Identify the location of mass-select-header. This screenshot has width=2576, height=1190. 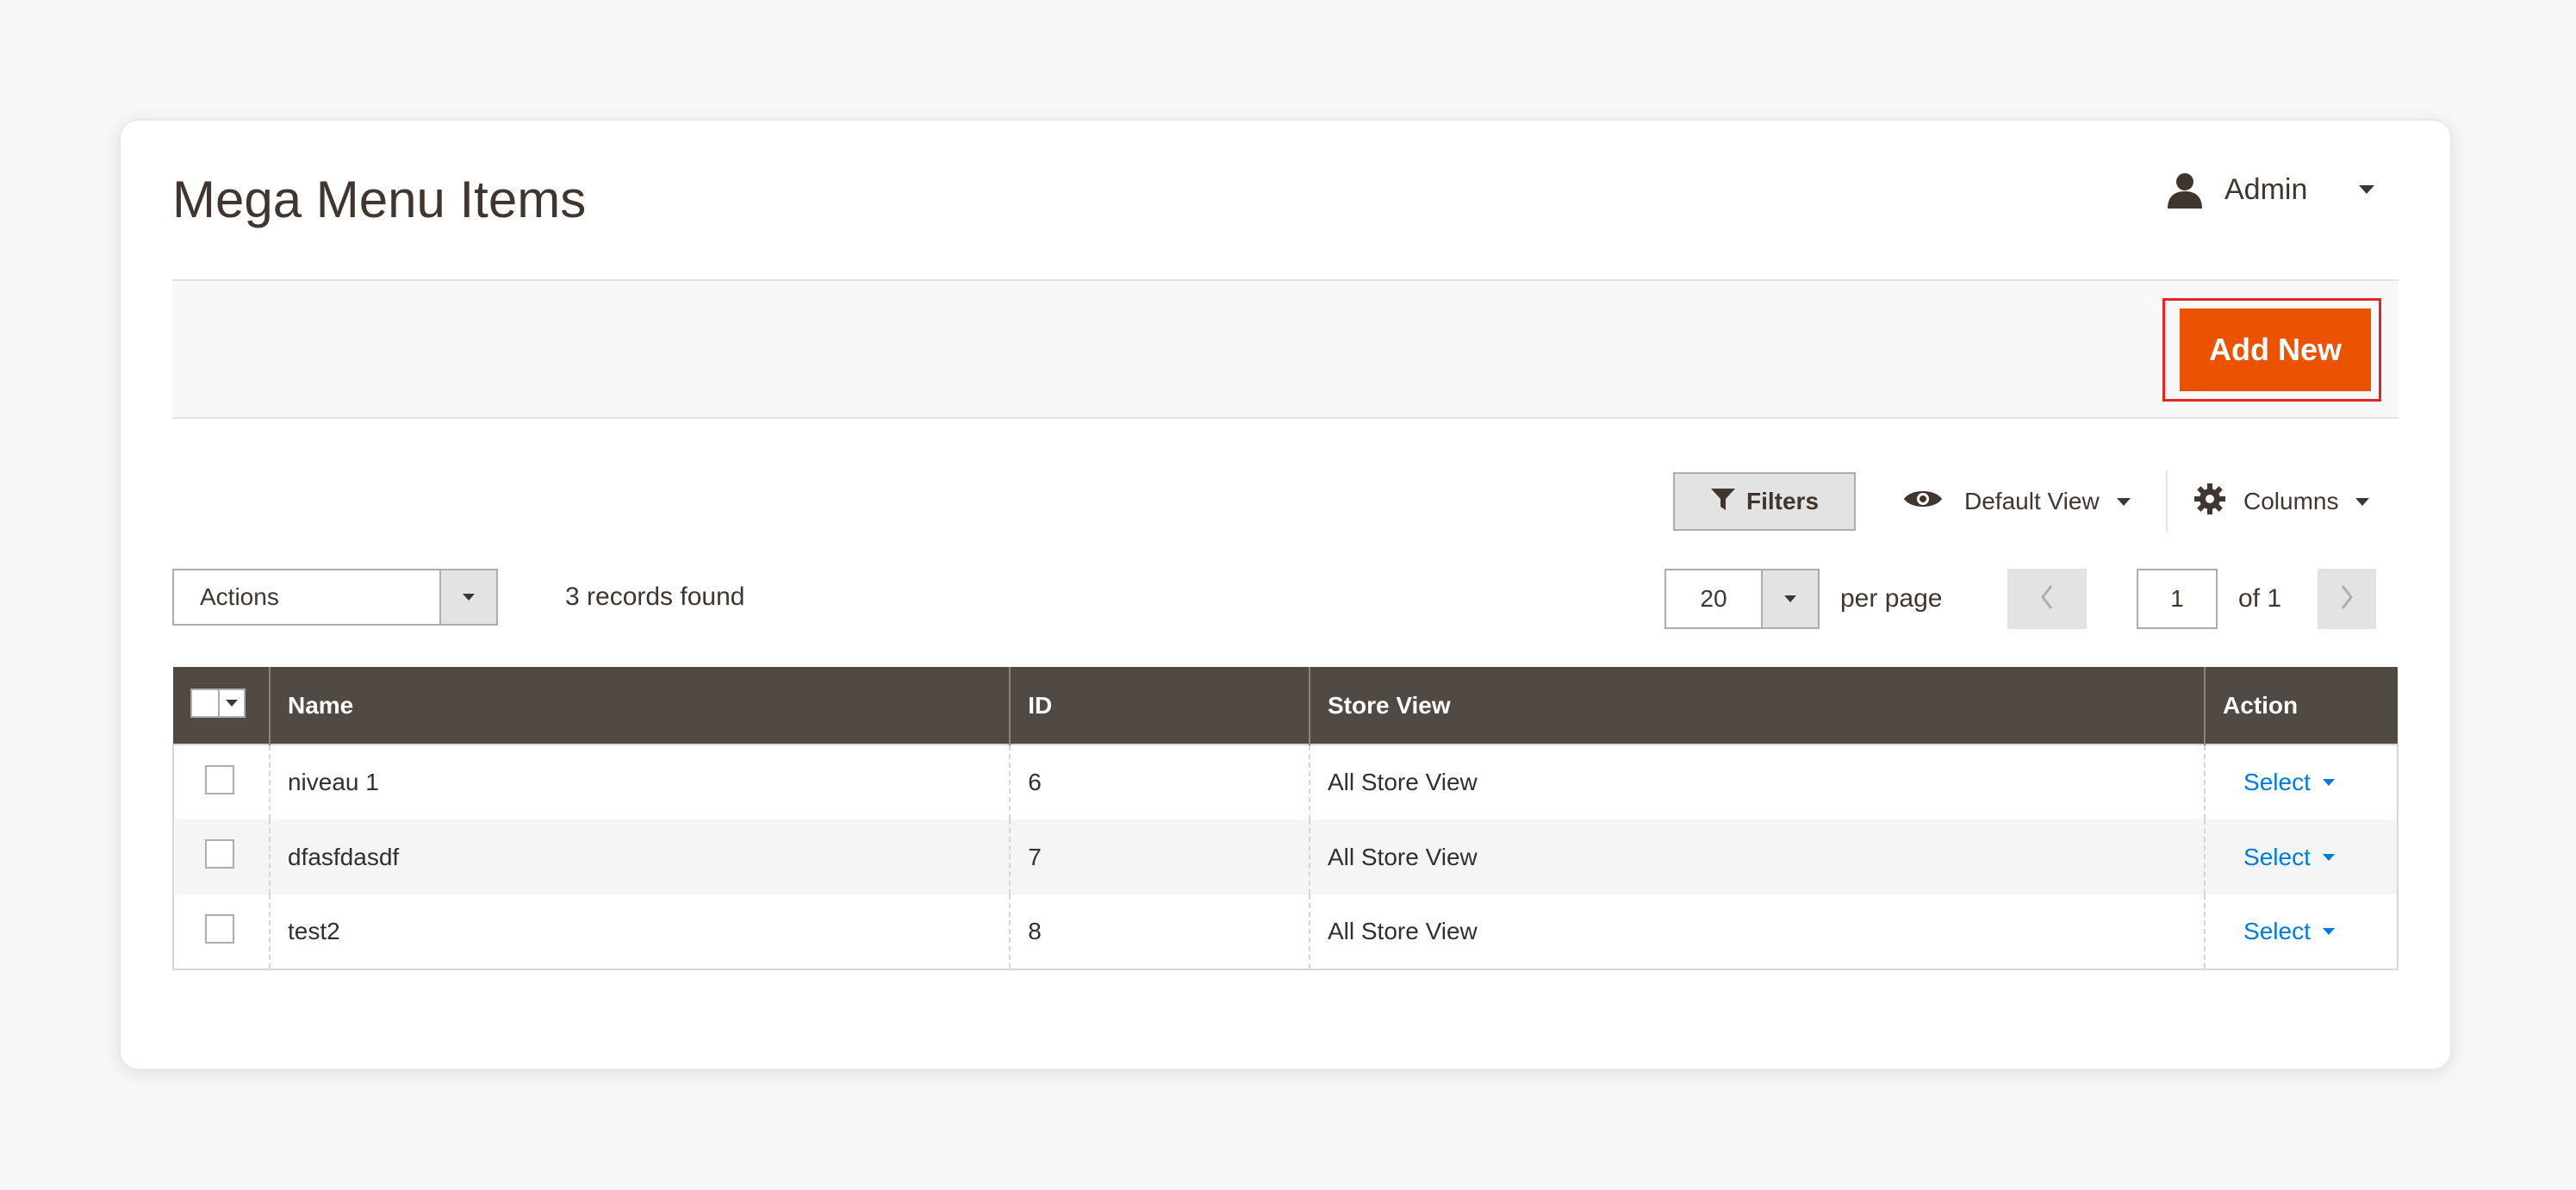
(222, 706).